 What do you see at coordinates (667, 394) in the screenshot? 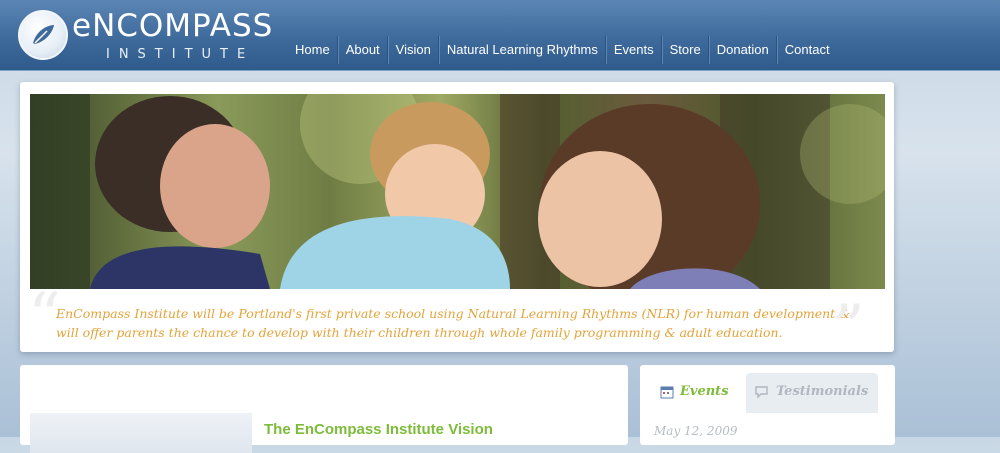
I see `calendar-icon` at bounding box center [667, 394].